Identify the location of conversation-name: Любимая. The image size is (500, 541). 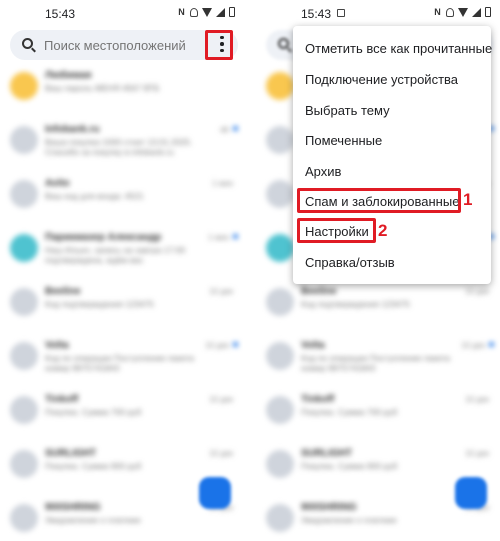
(68, 75).